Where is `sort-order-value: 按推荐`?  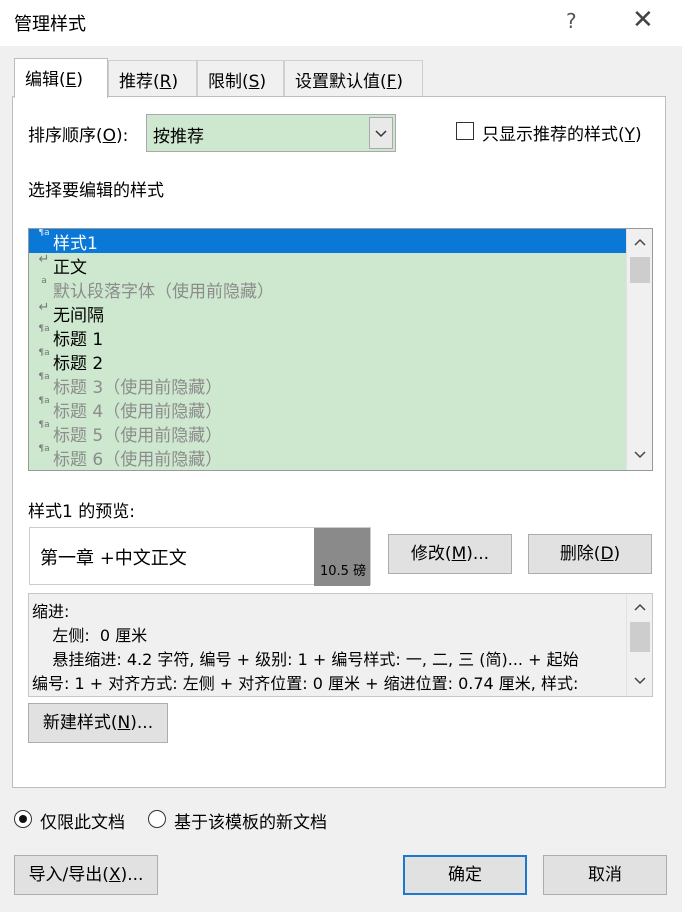 sort-order-value: 按推荐 is located at coordinates (178, 137).